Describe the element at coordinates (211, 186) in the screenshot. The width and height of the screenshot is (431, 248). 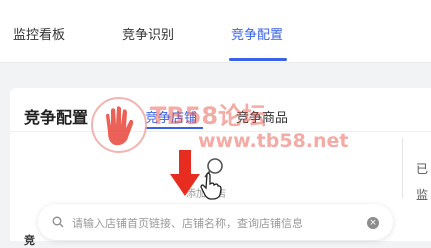
I see `hand-cursor-icon` at that location.